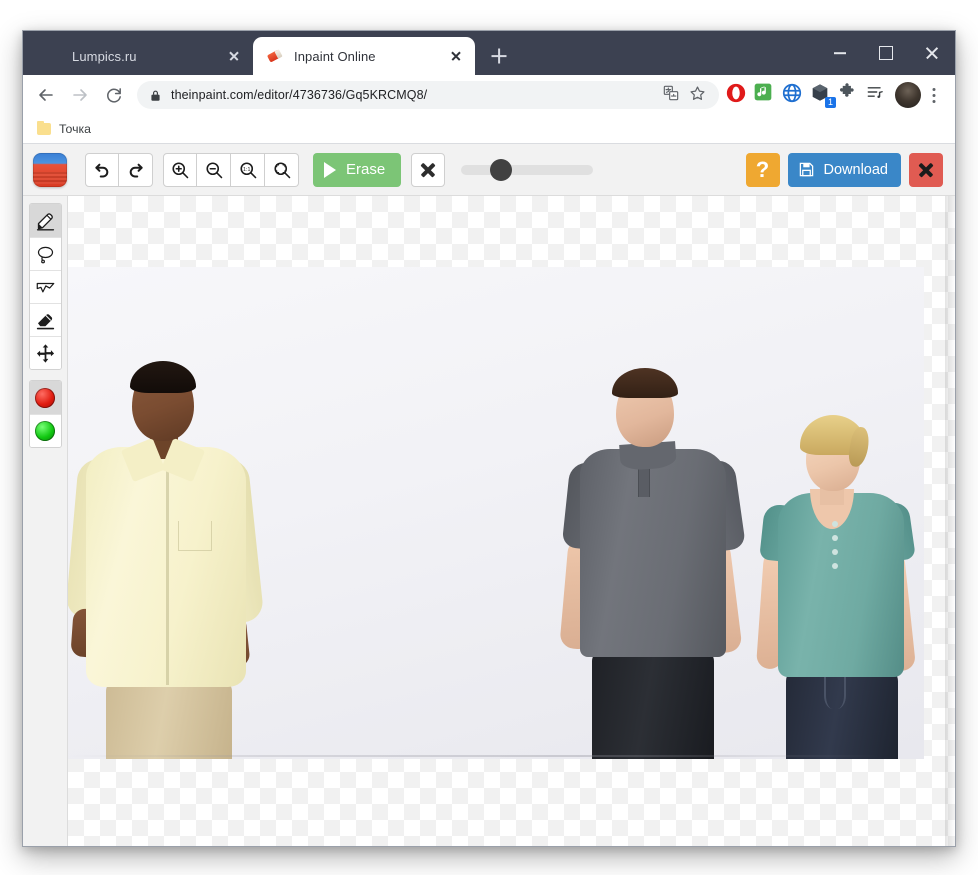 The image size is (978, 875). I want to click on erase-button: Erase, so click(357, 169).